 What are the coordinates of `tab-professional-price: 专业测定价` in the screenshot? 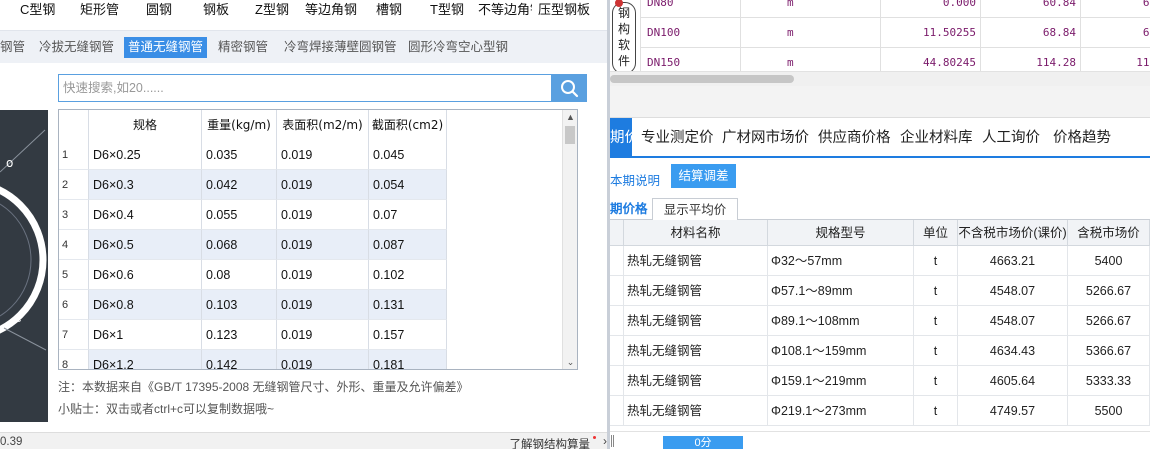 It's located at (677, 138).